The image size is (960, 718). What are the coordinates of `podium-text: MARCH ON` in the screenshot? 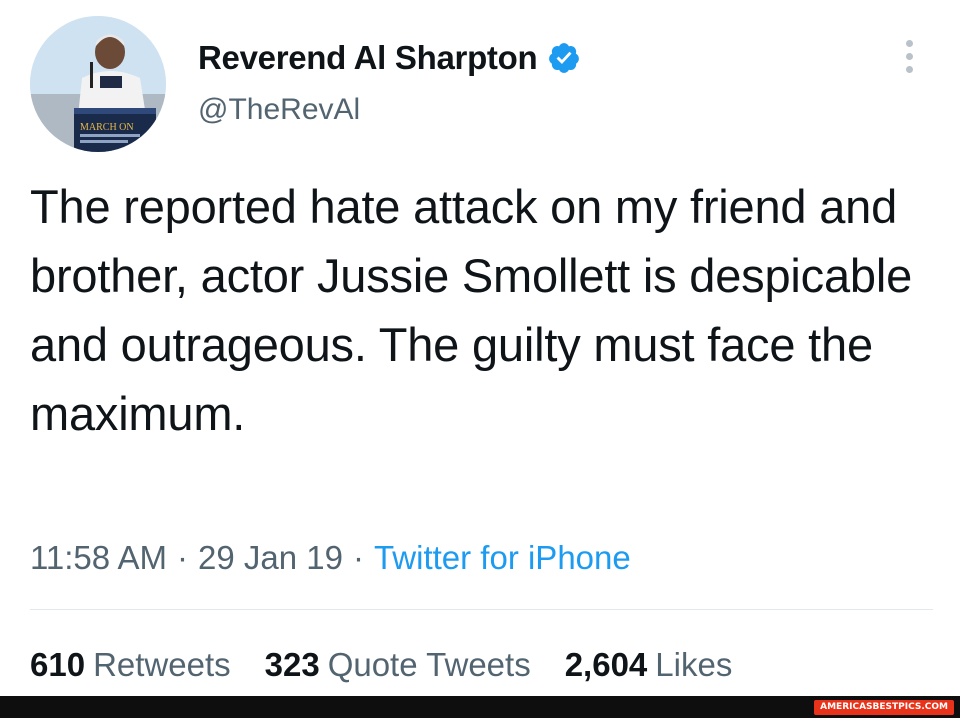 It's located at (107, 127).